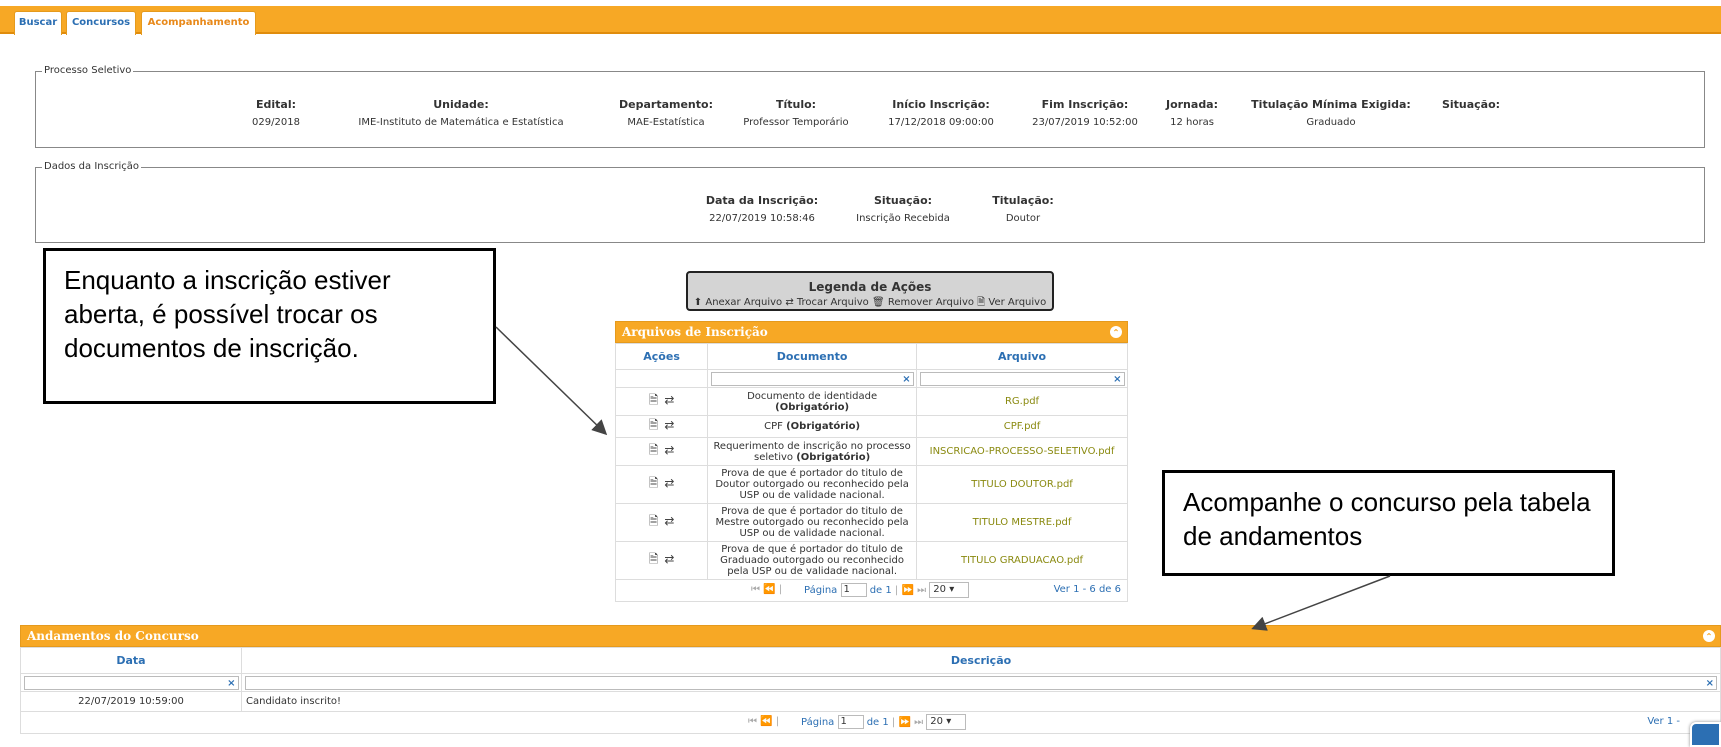 The height and width of the screenshot is (747, 1721). Describe the element at coordinates (821, 590) in the screenshot. I see `pager-page-label: Página` at that location.